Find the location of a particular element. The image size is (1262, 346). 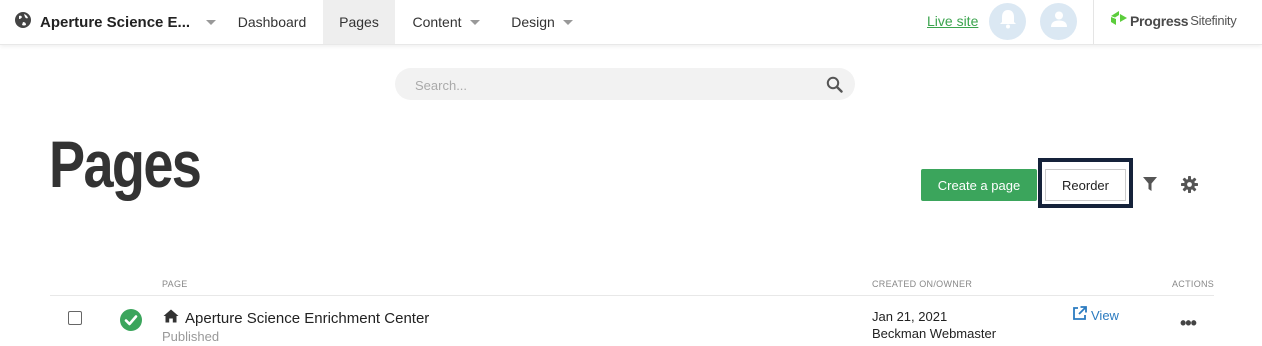

page-title: Pages is located at coordinates (125, 164).